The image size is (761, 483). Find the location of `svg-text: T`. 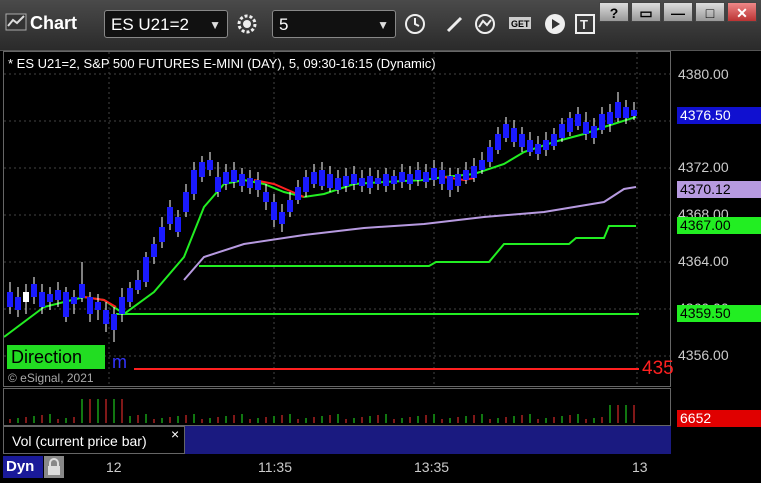

svg-text: T is located at coordinates (584, 24).